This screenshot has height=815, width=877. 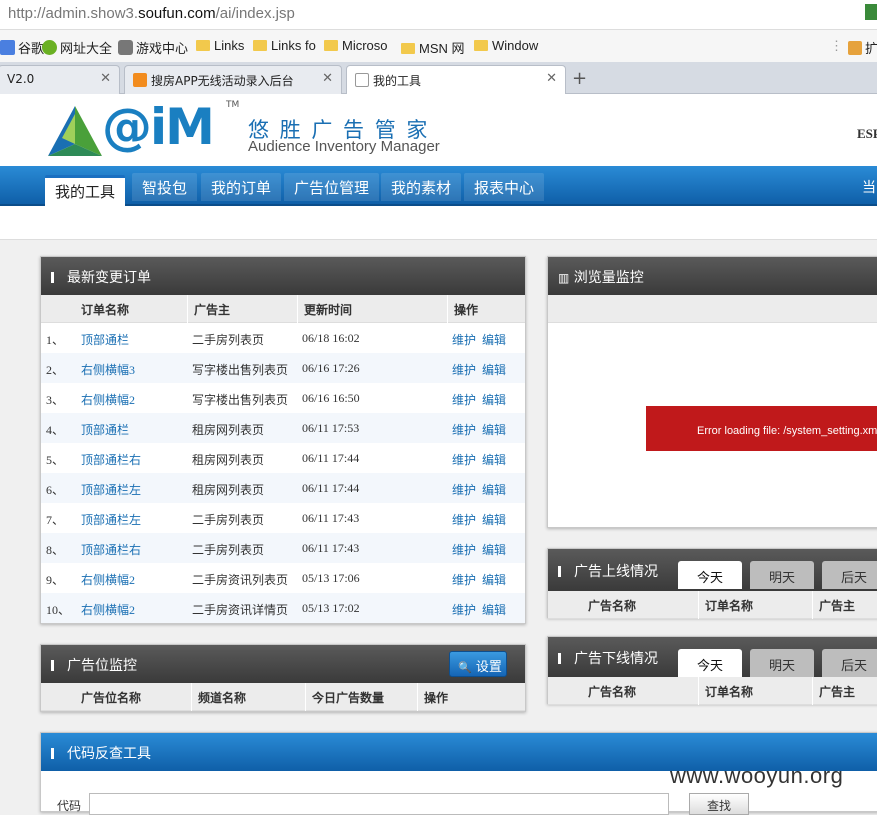 I want to click on table-row: 4、 顶部通栏 租房网列表页 06/11 17:53 维护 编辑, so click(x=283, y=428).